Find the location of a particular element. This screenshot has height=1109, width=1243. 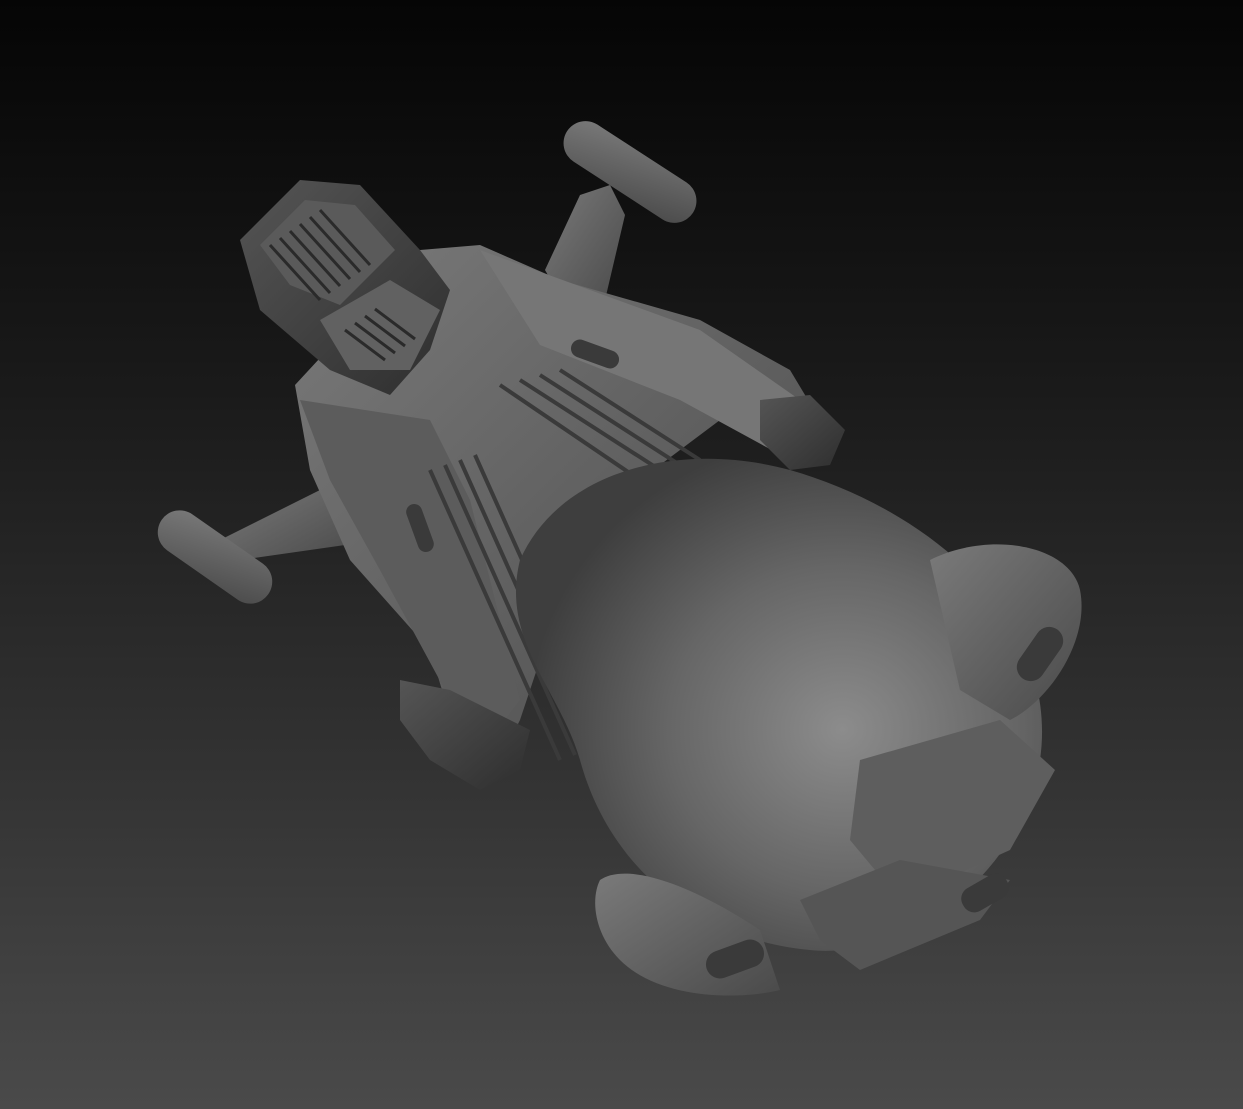

upper-strut is located at coordinates (621, 213).